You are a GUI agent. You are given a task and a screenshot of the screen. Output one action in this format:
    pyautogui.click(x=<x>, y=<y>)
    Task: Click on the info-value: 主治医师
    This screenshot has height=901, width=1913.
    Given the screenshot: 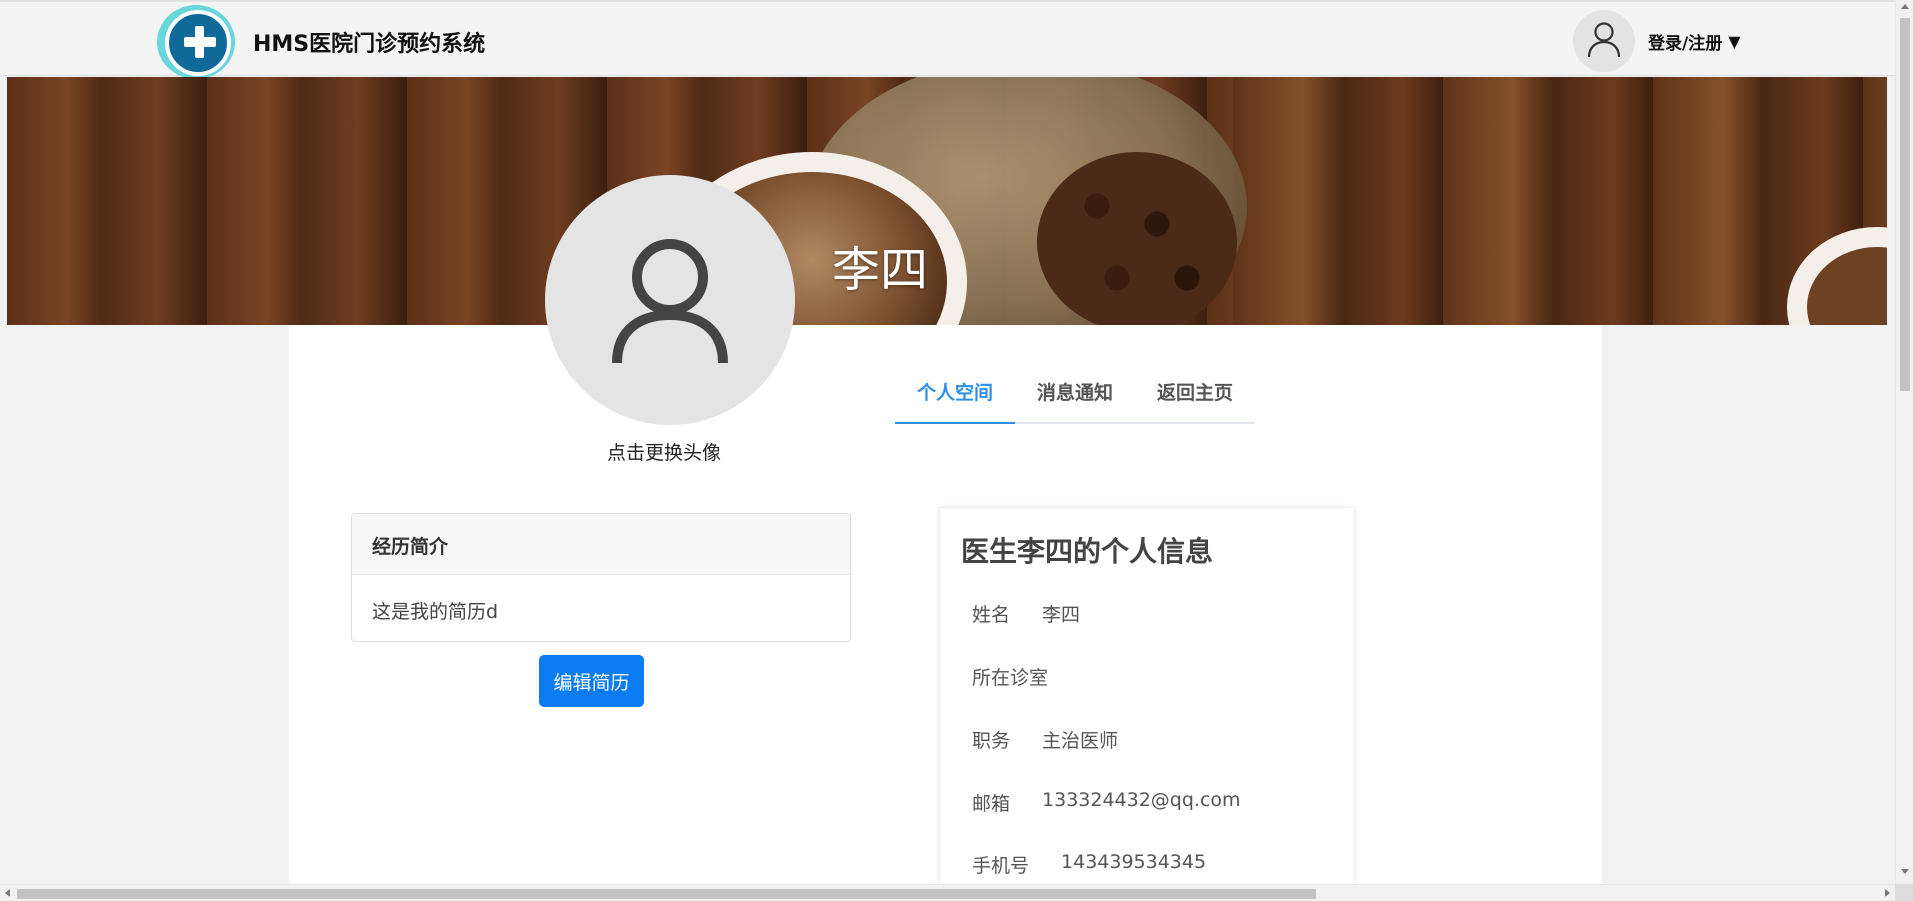 What is the action you would take?
    pyautogui.click(x=1080, y=741)
    